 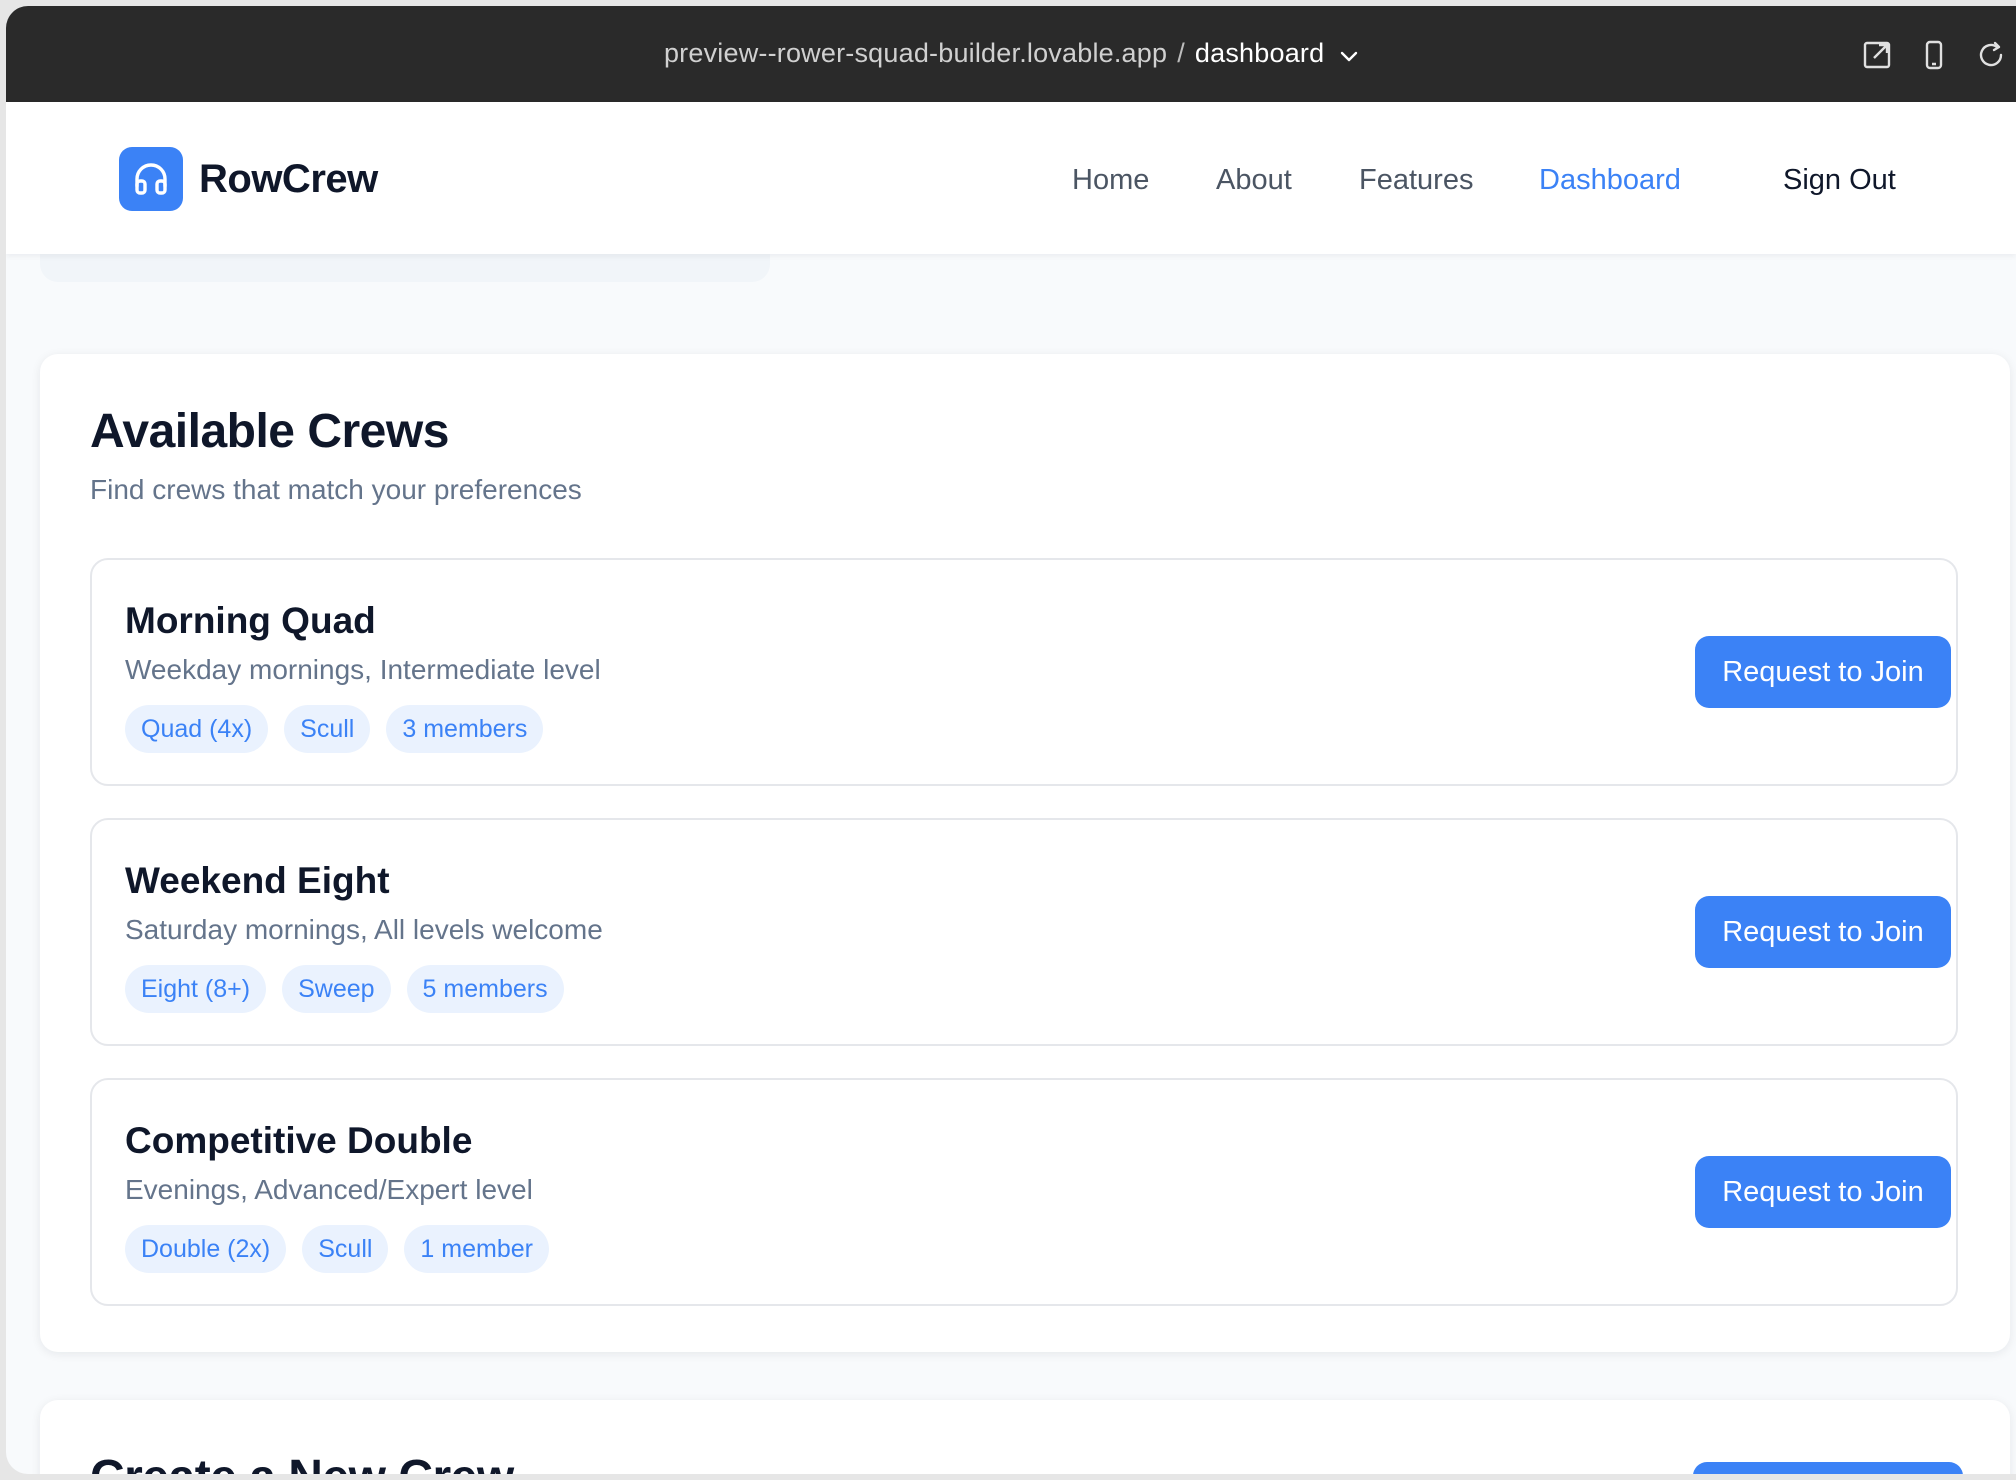 What do you see at coordinates (1025, 1437) in the screenshot?
I see `create-crew-panel: Create a New Crew` at bounding box center [1025, 1437].